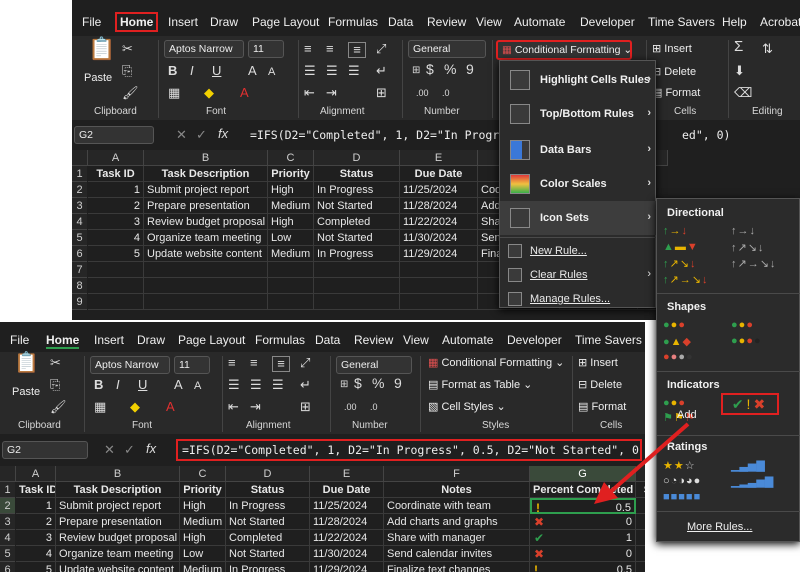 This screenshot has width=800, height=572. Describe the element at coordinates (457, 490) in the screenshot. I see `header-cell: Notes` at that location.